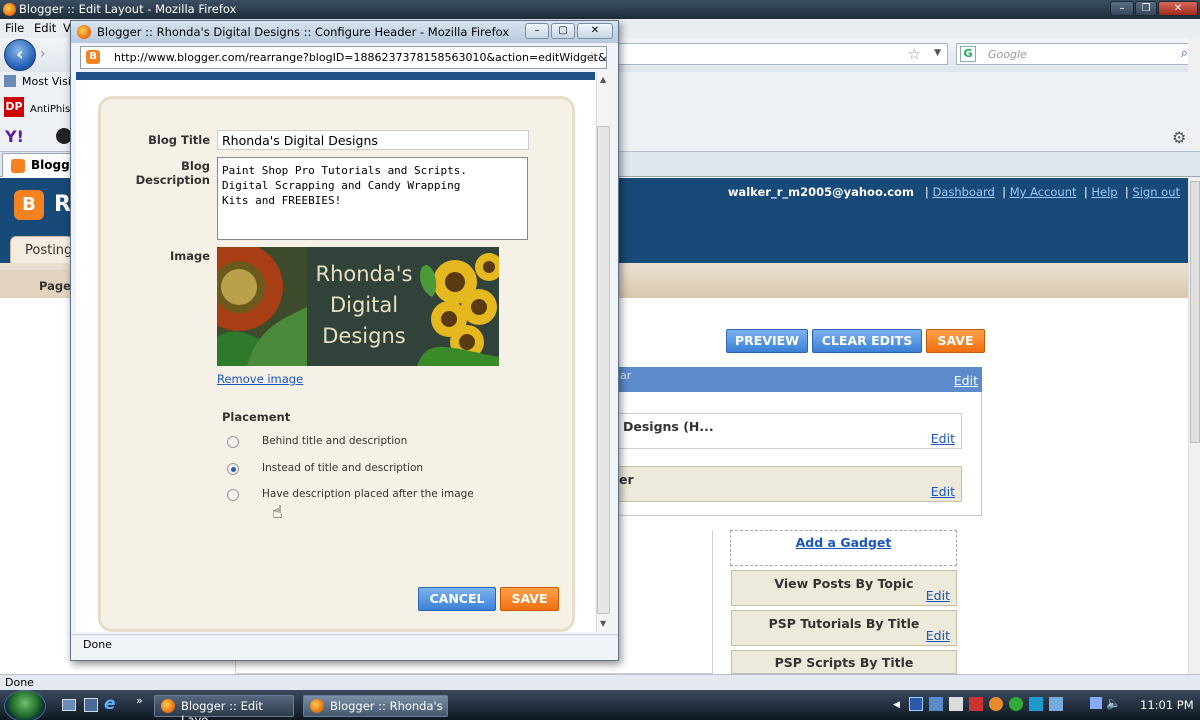  I want to click on clock-area: 🔈 11:01 PM, so click(1145, 705).